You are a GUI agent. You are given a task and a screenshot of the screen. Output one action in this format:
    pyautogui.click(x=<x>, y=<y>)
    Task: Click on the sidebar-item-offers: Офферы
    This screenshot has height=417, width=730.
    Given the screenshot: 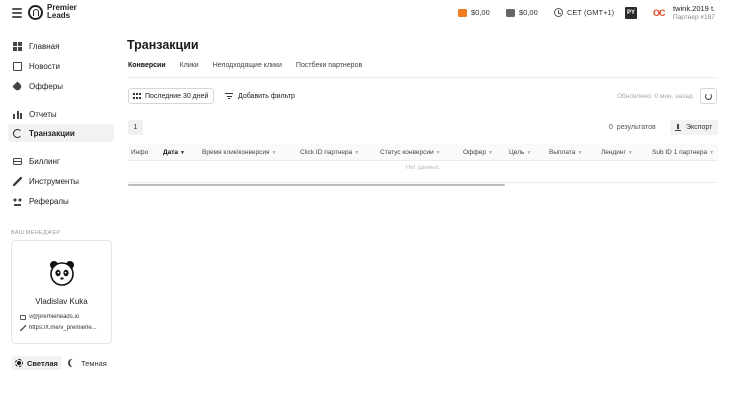 What is the action you would take?
    pyautogui.click(x=61, y=86)
    